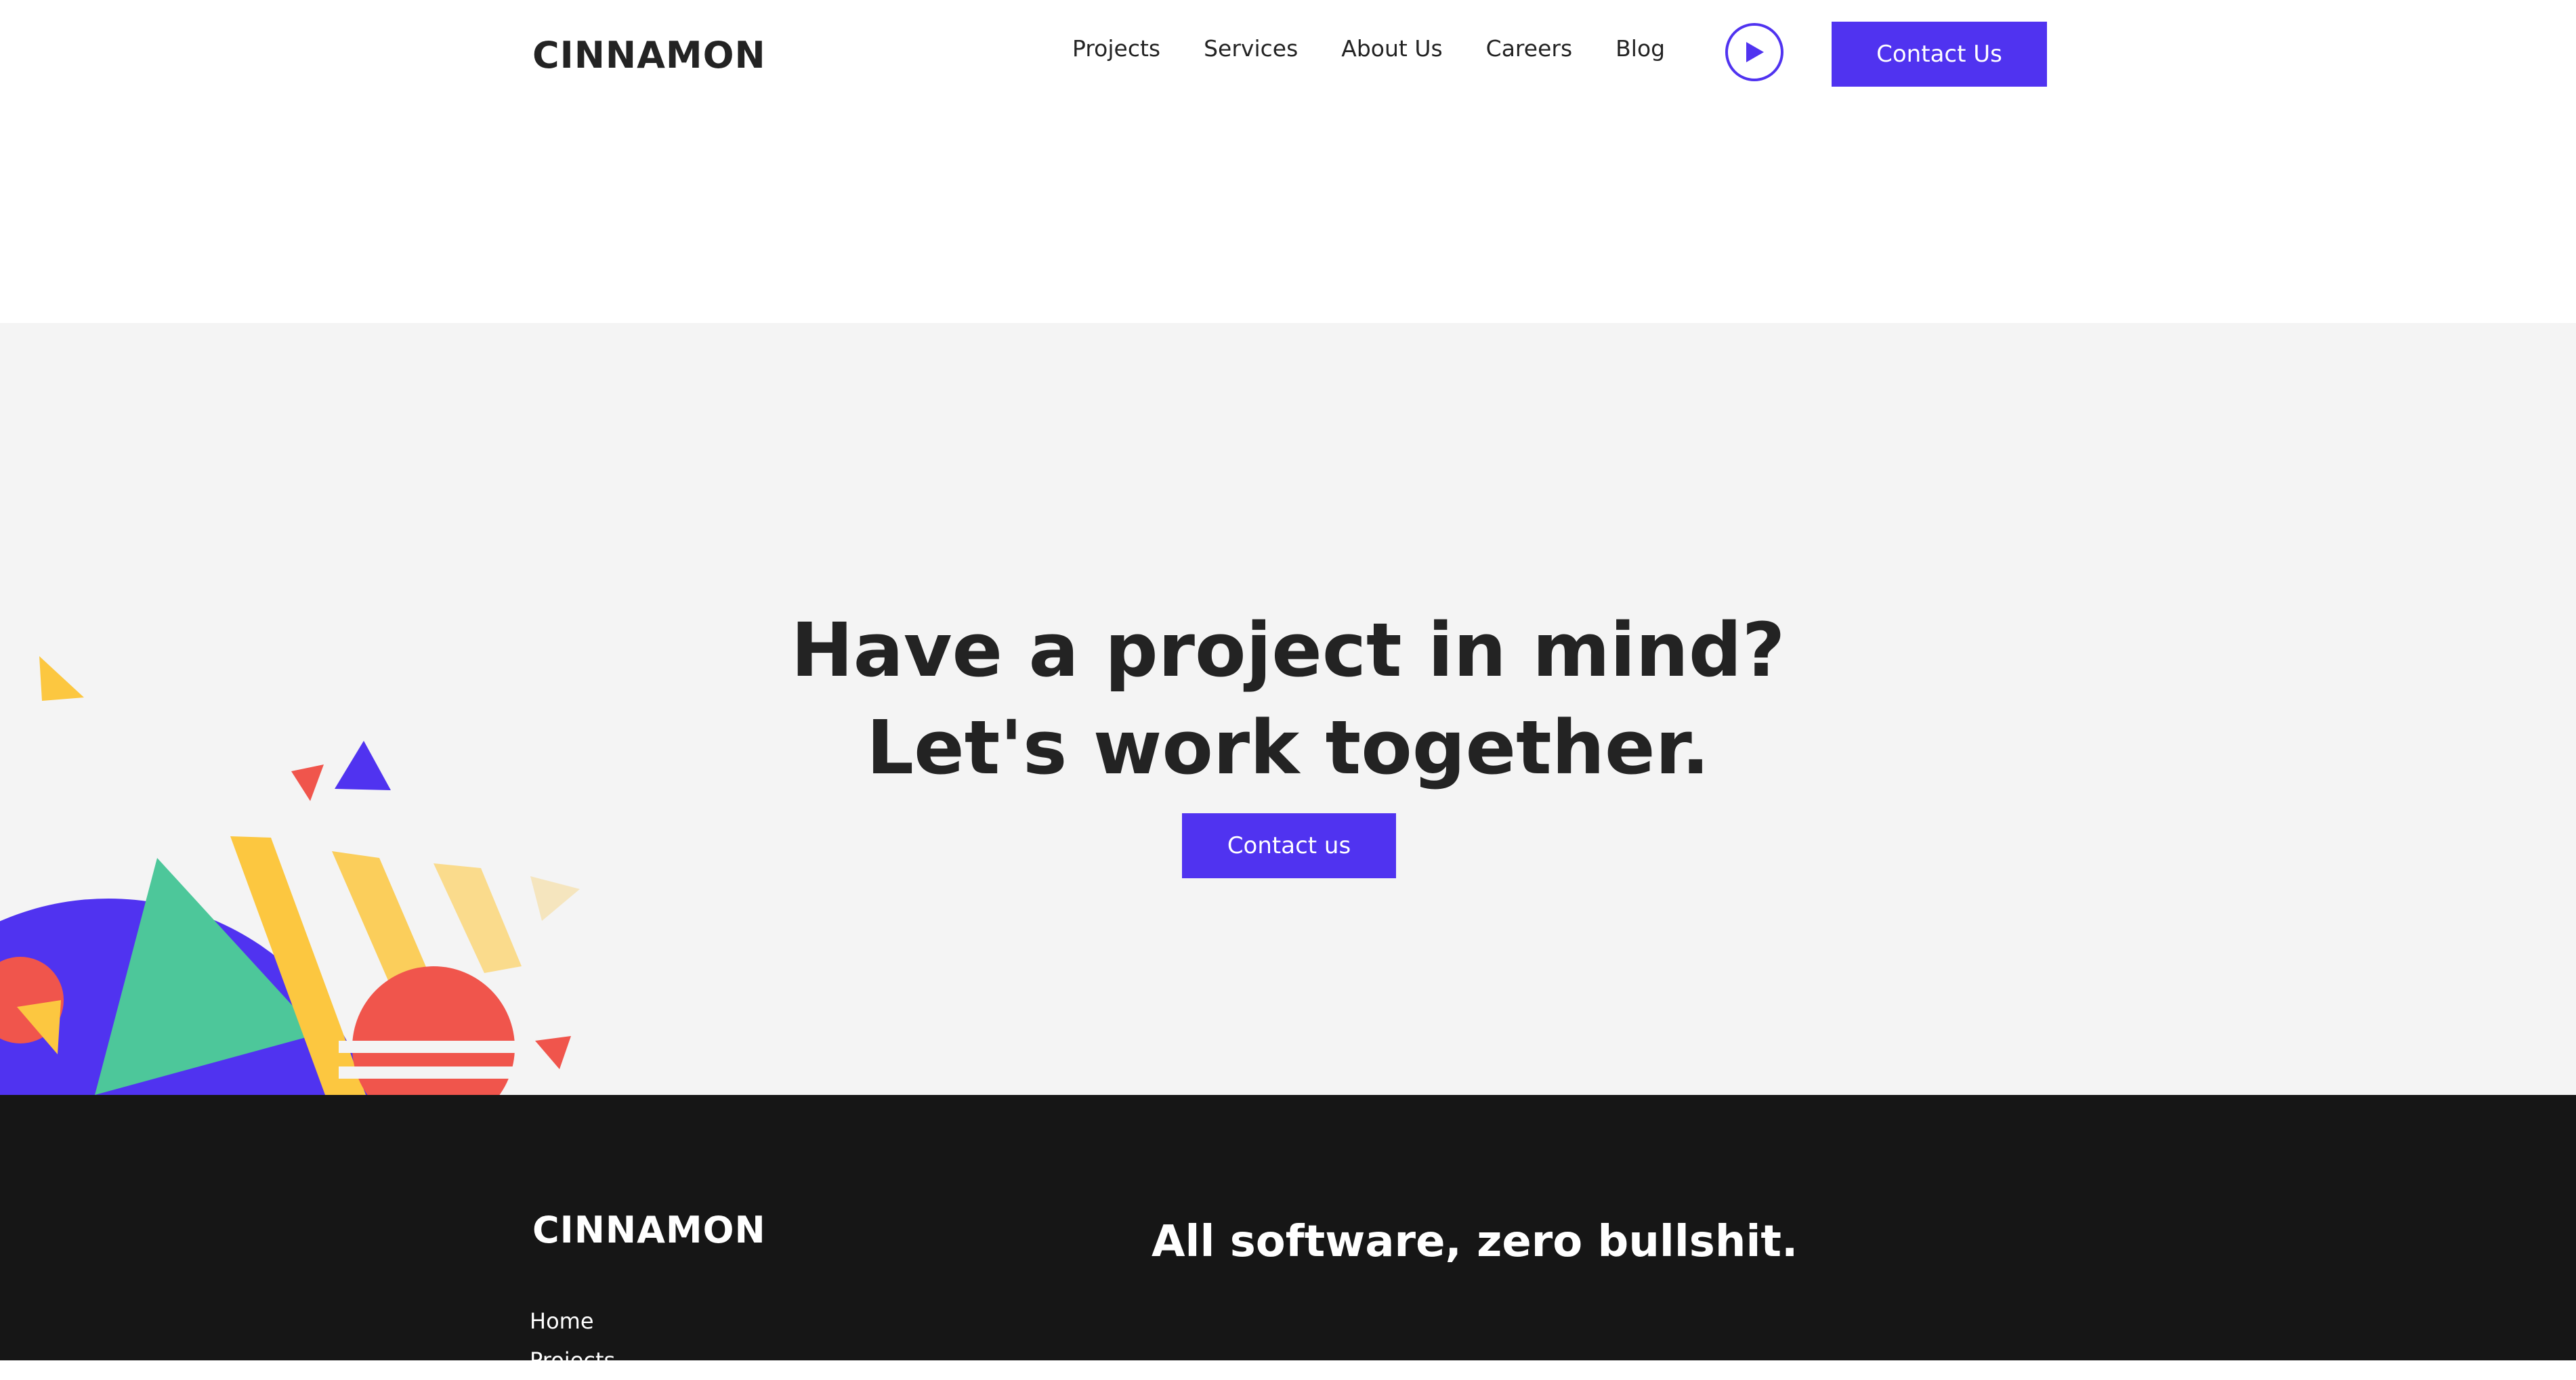  I want to click on main-nav: Projects Services About Us Careers Blog, so click(1368, 48).